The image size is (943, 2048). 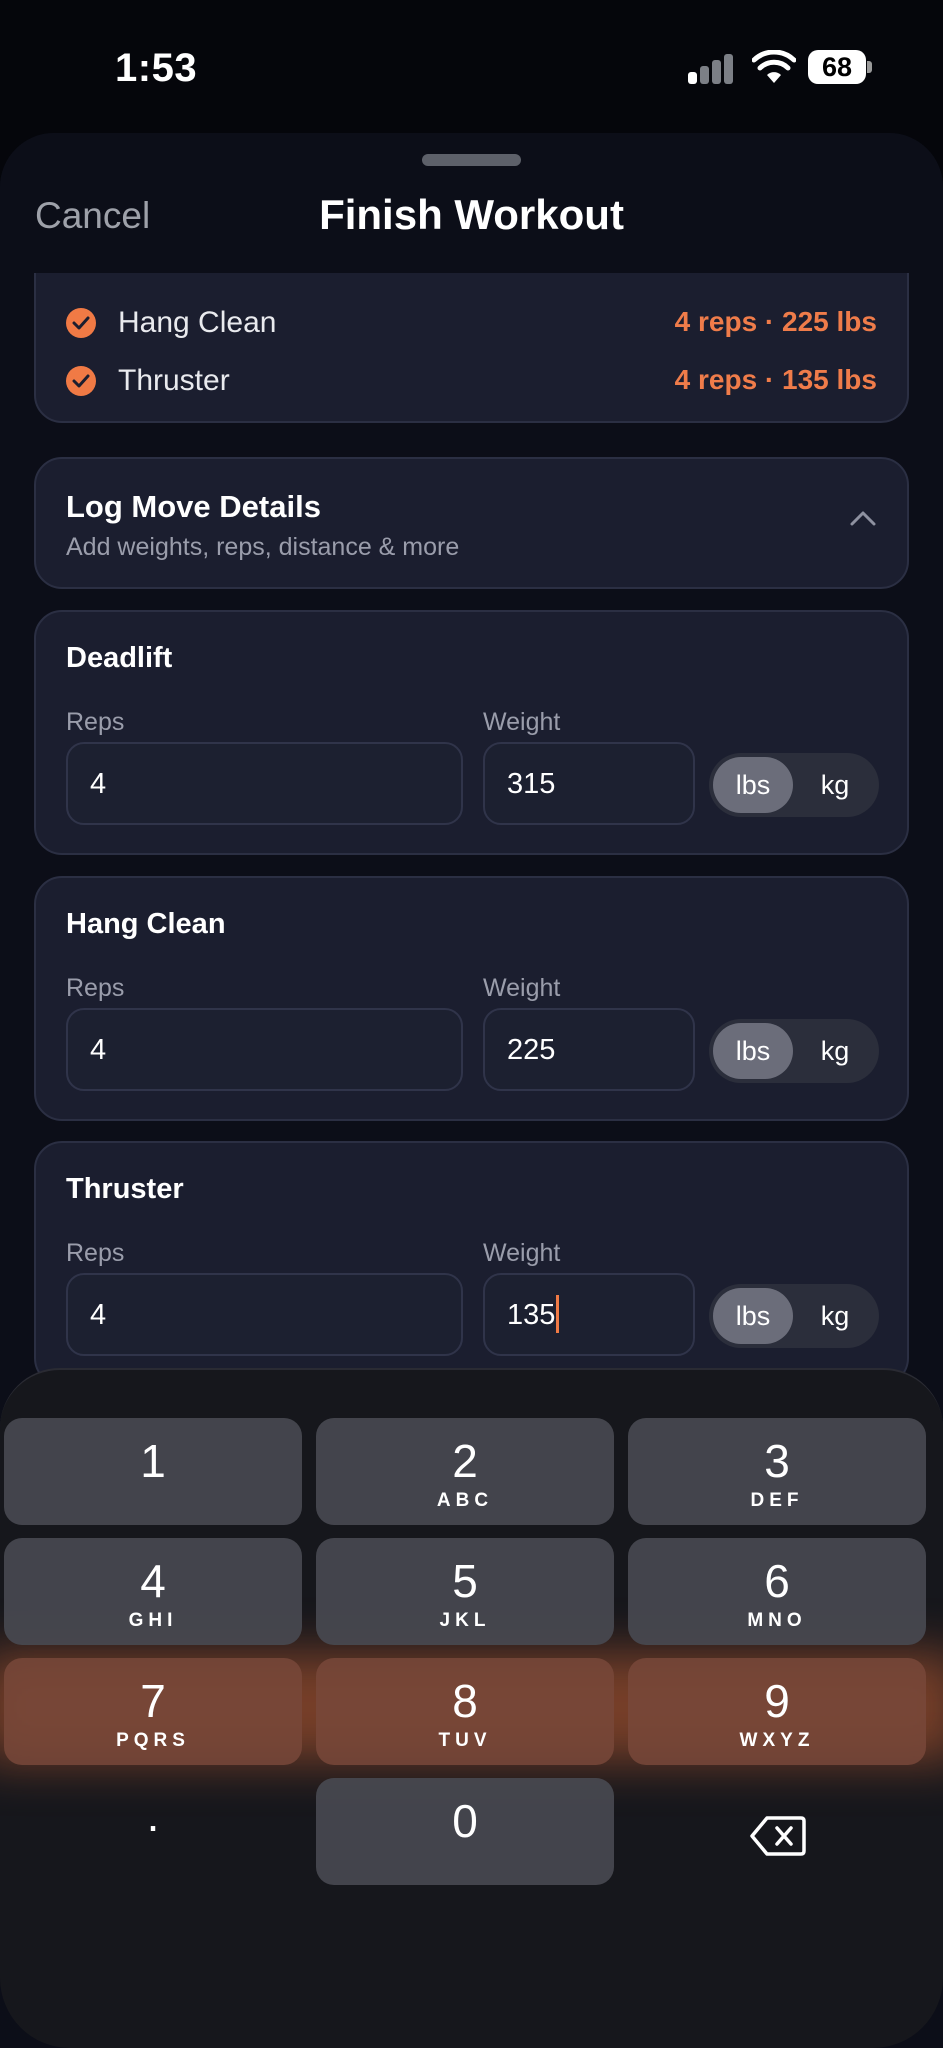 I want to click on status-time: 1:53, so click(x=156, y=68).